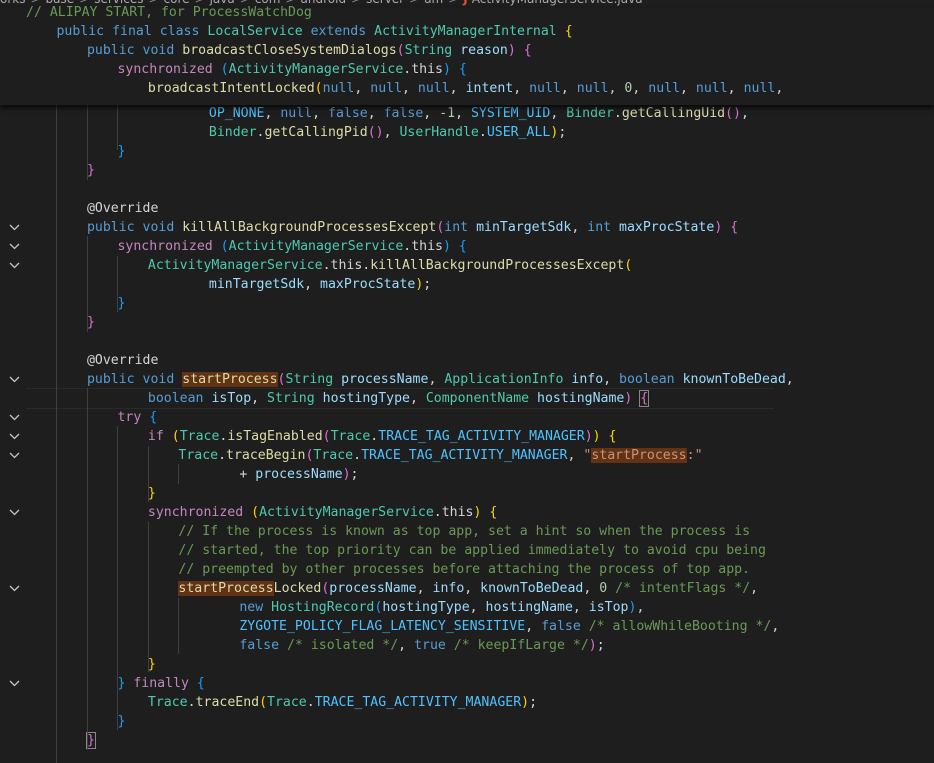 This screenshot has width=934, height=763. What do you see at coordinates (484, 50) in the screenshot?
I see `code-token: reason` at bounding box center [484, 50].